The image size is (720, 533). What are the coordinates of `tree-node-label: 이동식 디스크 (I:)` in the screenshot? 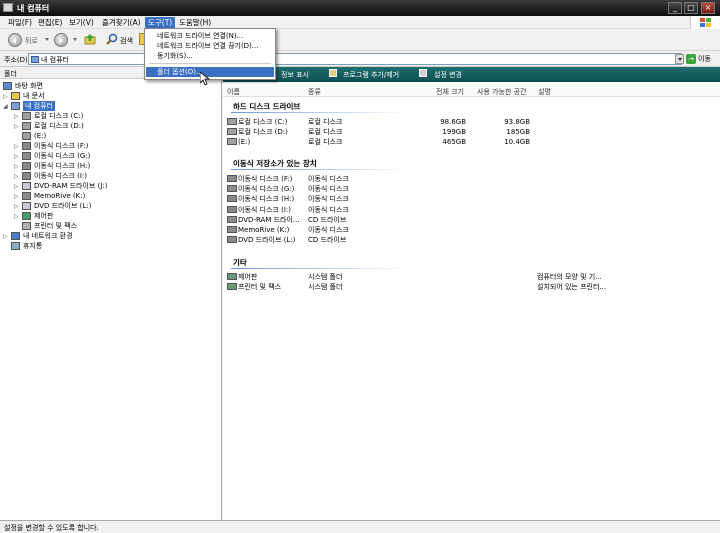 It's located at (60, 176).